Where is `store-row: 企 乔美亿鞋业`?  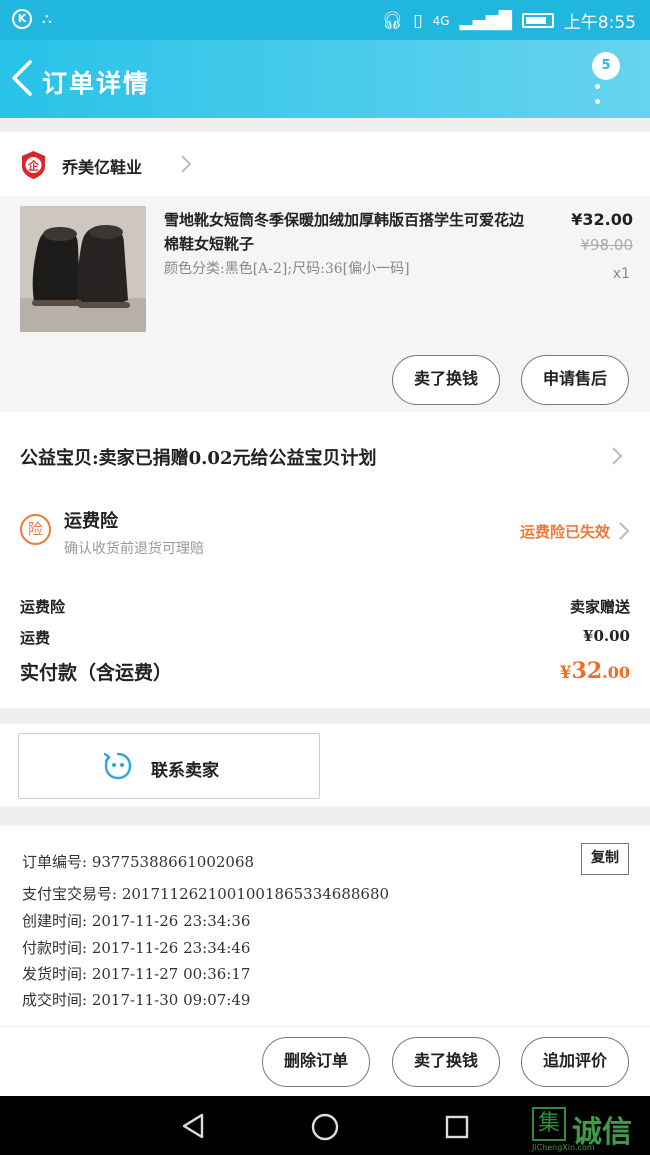
store-row: 企 乔美亿鞋业 is located at coordinates (325, 164).